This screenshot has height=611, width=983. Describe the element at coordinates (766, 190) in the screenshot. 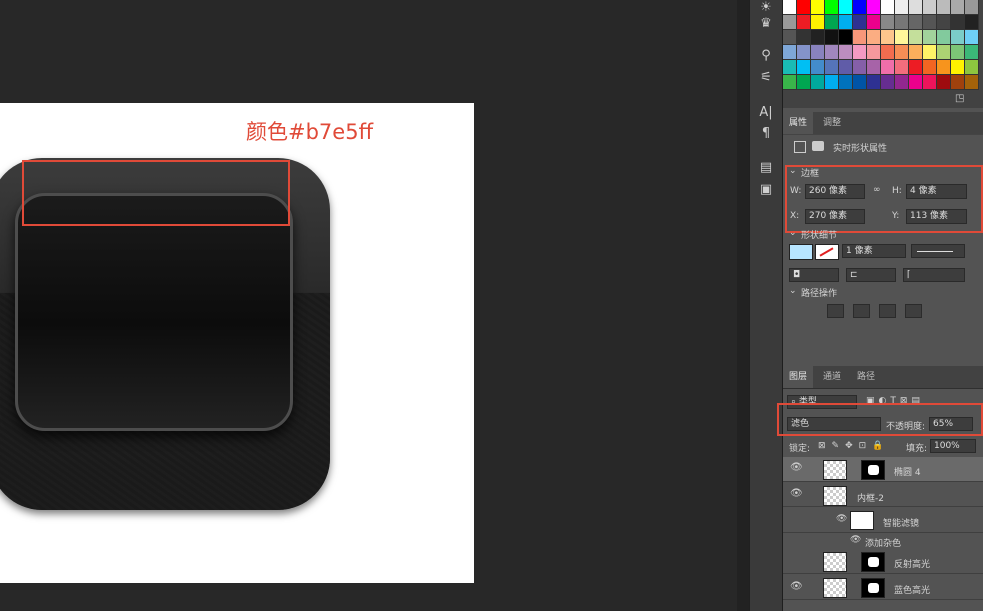

I see `notes-icon: ▣` at that location.